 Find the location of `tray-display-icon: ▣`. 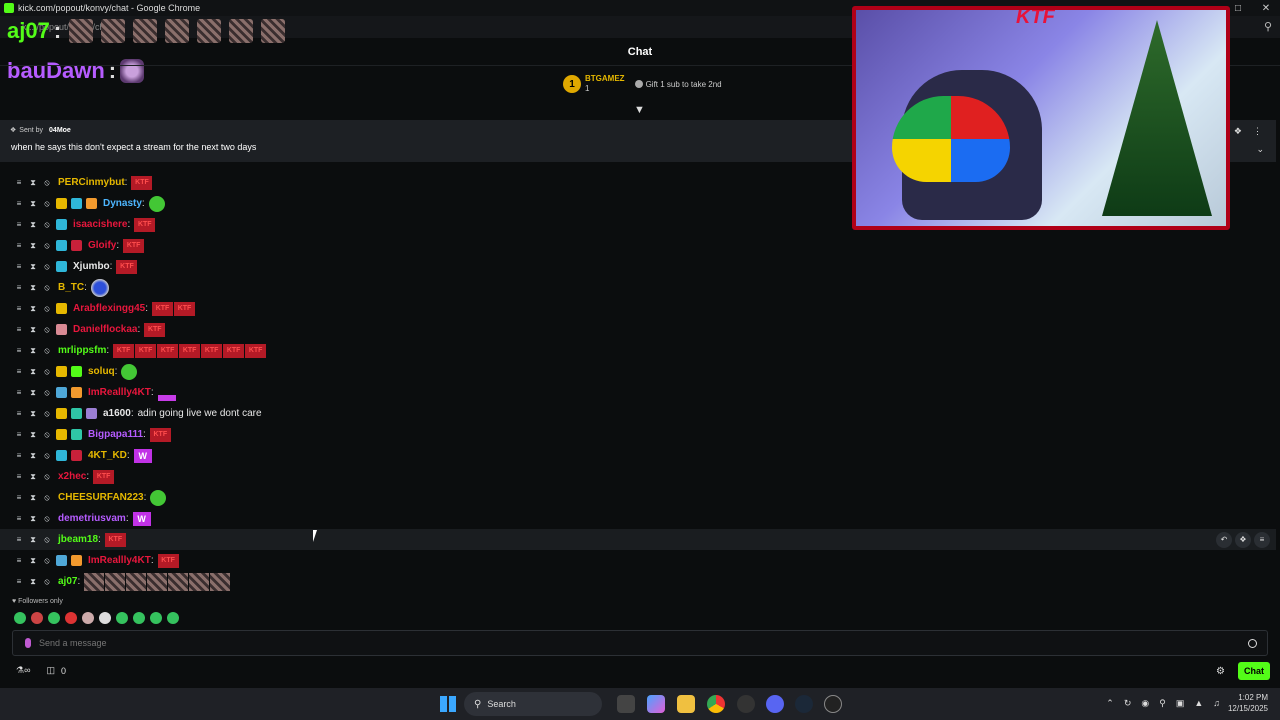

tray-display-icon: ▣ is located at coordinates (1180, 703).